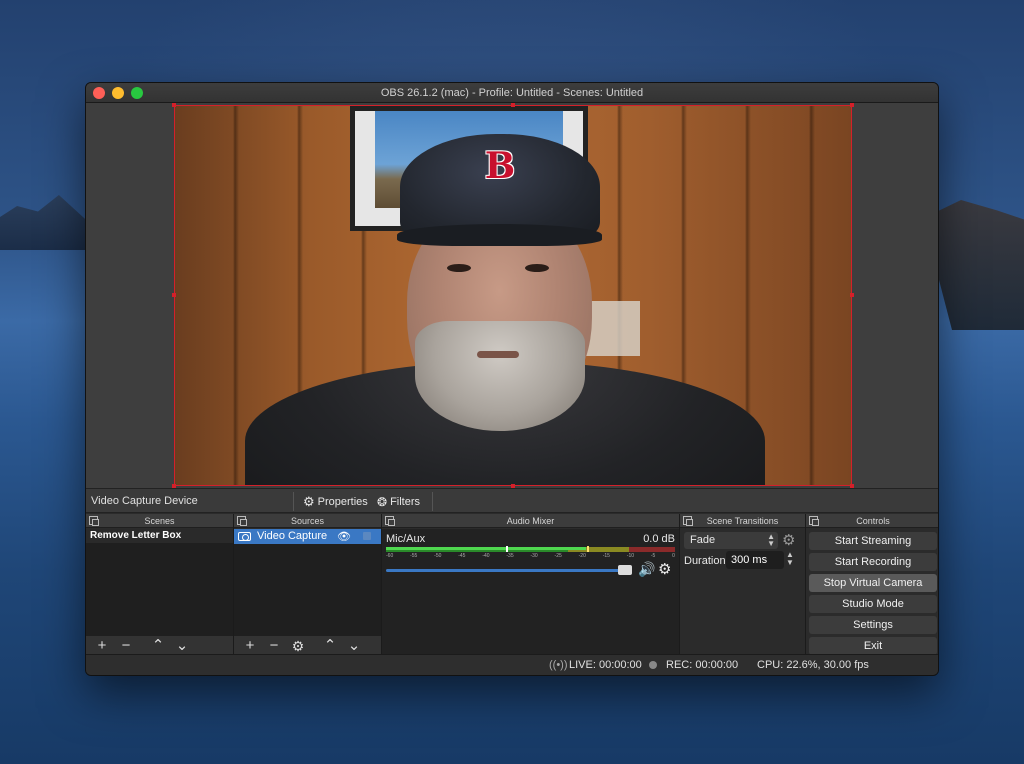  What do you see at coordinates (852, 295) in the screenshot?
I see `transform-handle-r` at bounding box center [852, 295].